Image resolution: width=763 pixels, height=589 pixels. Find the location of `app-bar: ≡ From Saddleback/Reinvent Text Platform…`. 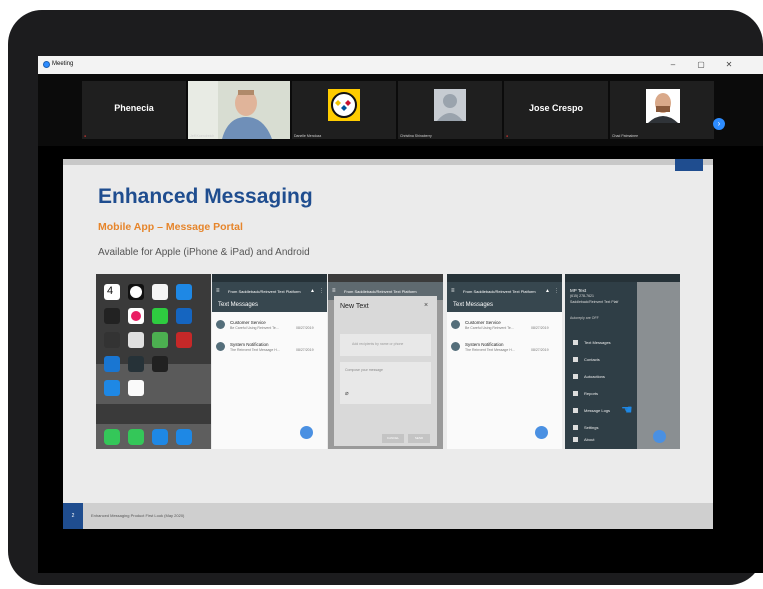

app-bar: ≡ From Saddleback/Reinvent Text Platform… is located at coordinates (269, 291).